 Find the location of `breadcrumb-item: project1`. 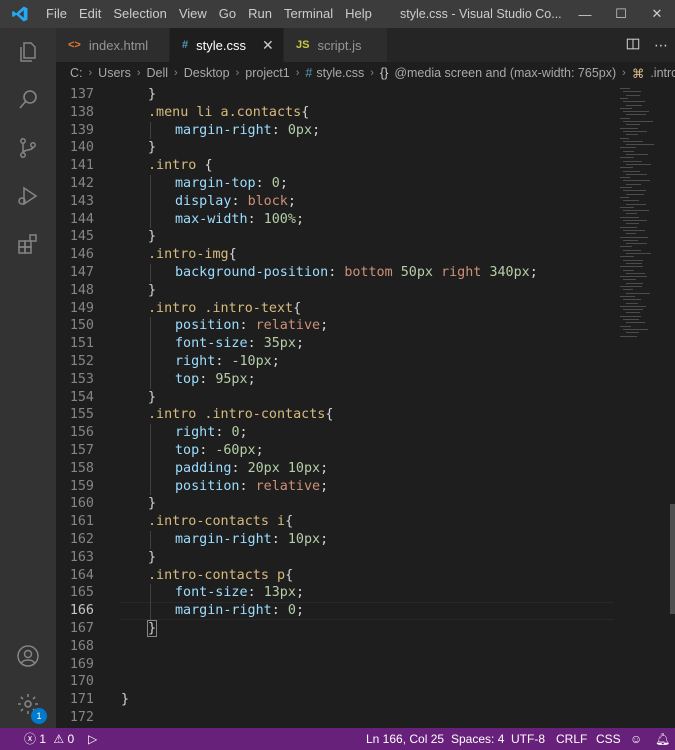

breadcrumb-item: project1 is located at coordinates (267, 73).